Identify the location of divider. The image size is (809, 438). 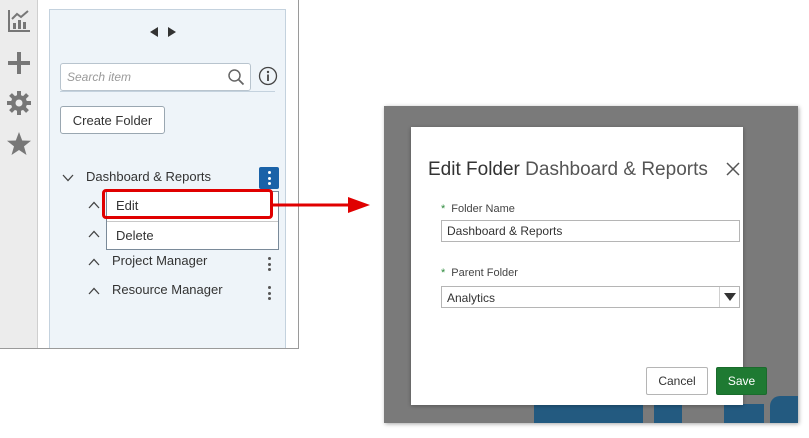
(167, 91).